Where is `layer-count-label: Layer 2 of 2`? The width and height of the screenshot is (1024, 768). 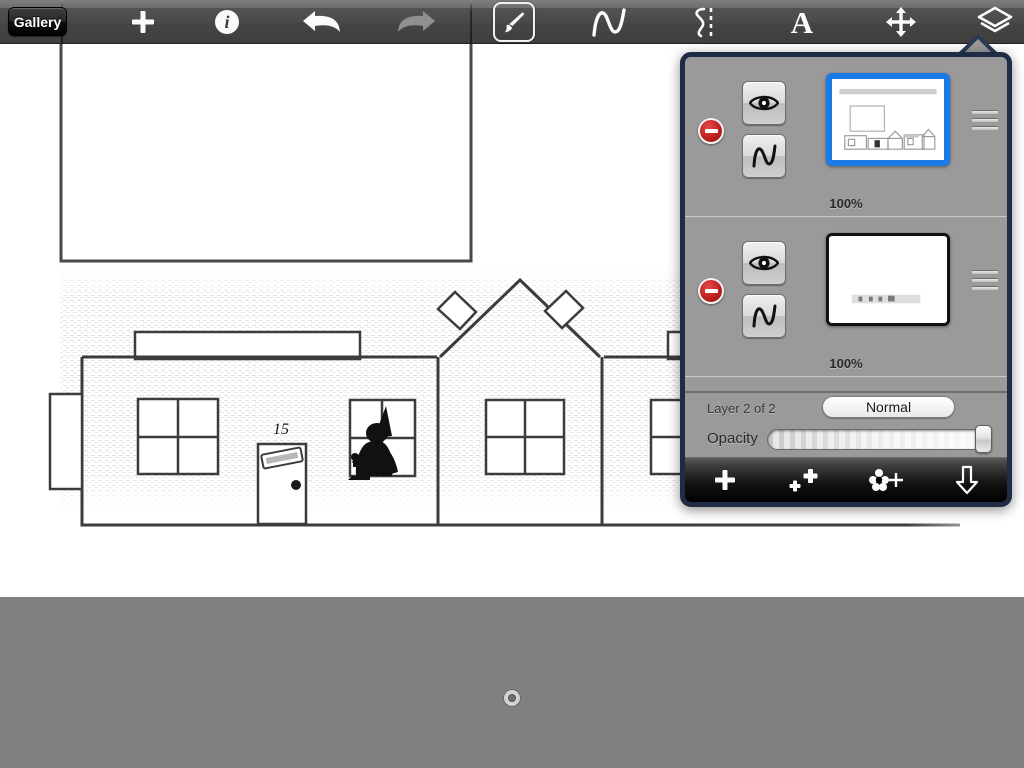
layer-count-label: Layer 2 of 2 is located at coordinates (741, 408).